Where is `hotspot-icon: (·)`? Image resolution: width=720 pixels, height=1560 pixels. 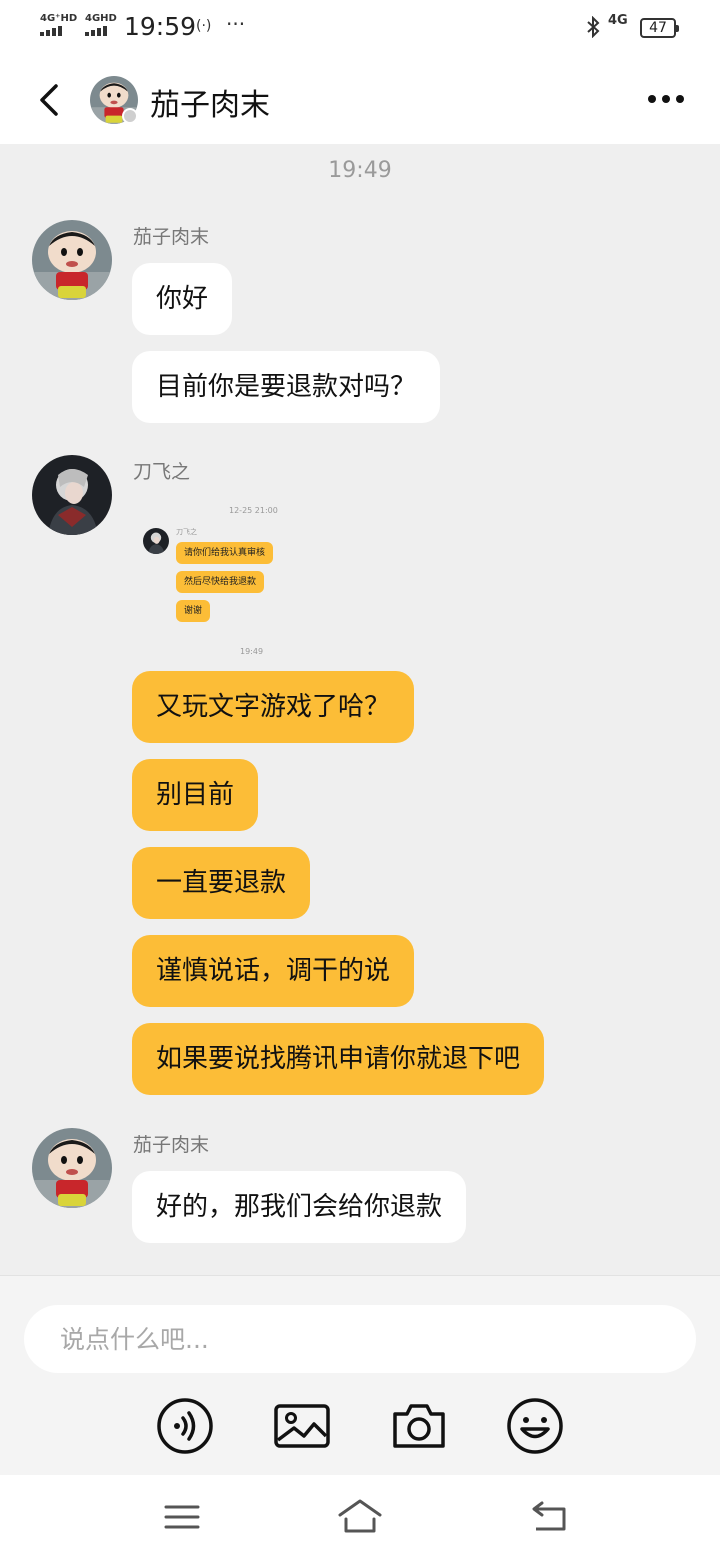
hotspot-icon: (·) is located at coordinates (204, 26).